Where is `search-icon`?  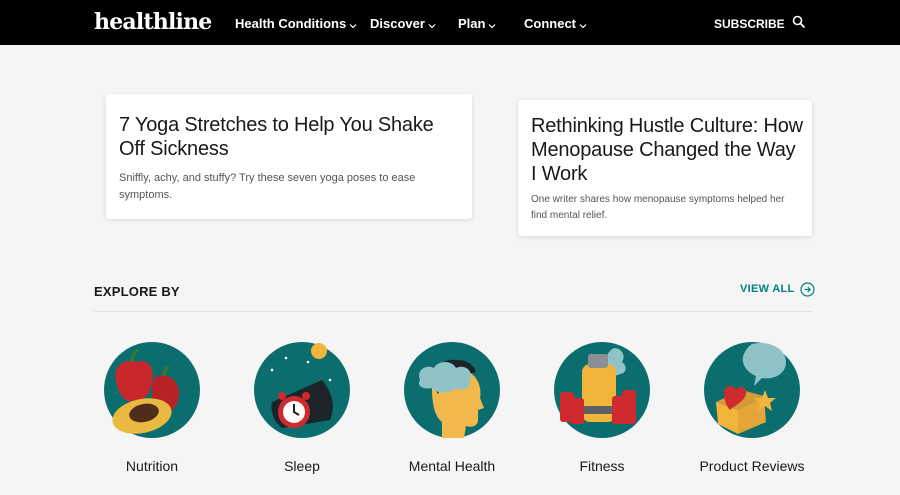
search-icon is located at coordinates (799, 22).